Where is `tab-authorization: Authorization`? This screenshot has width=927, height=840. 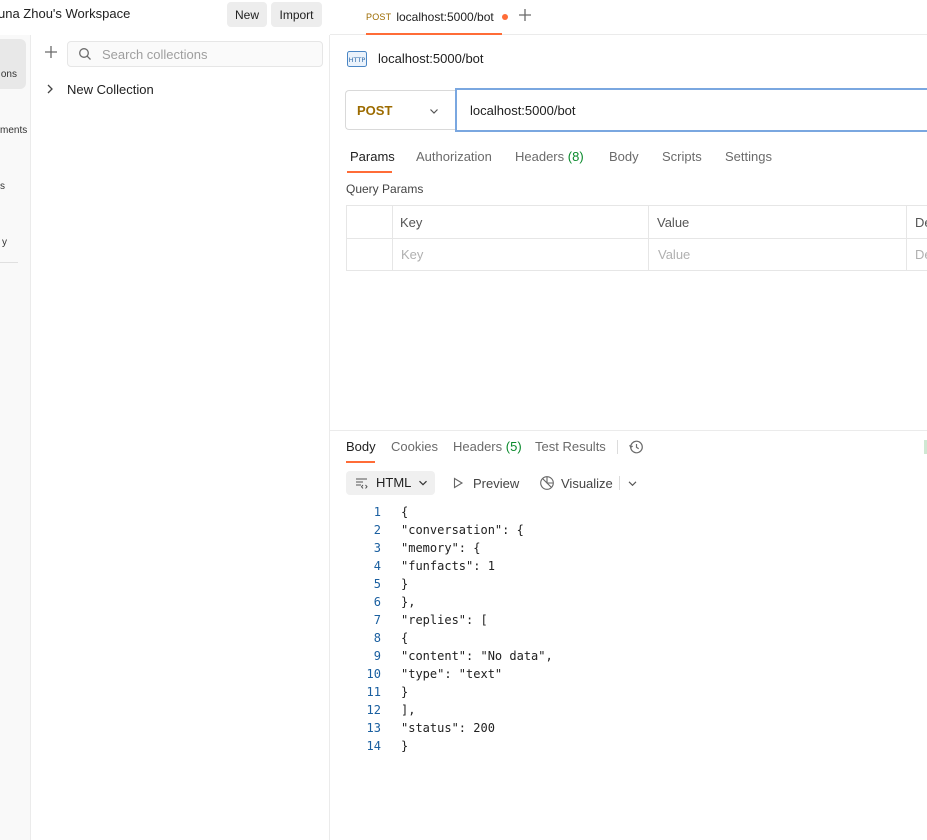
tab-authorization: Authorization is located at coordinates (454, 156).